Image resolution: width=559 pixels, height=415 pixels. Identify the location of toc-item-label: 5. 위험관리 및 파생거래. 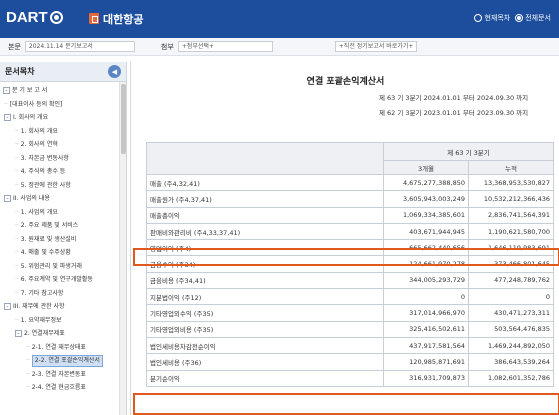
(51, 266).